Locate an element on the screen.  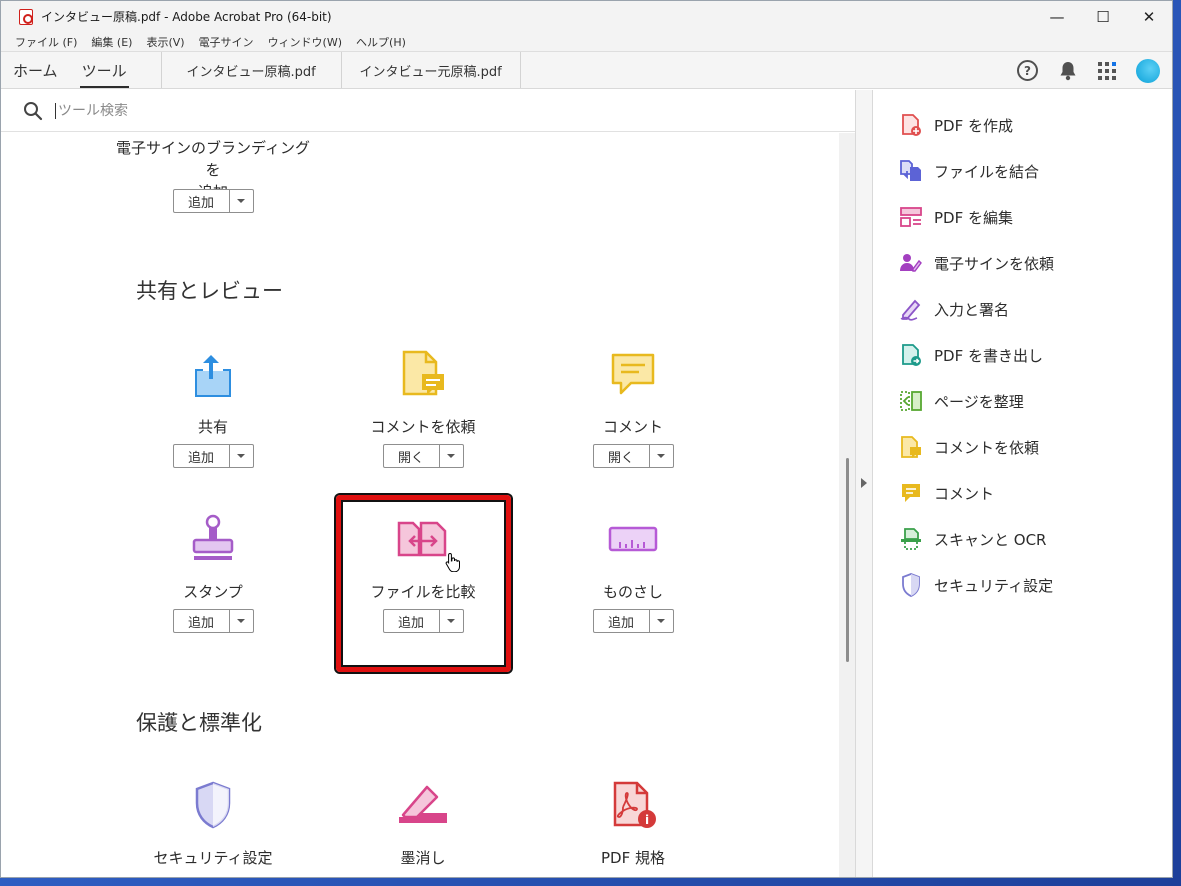
tool-security-settings: セキュリティ設定 is located at coordinates (213, 823).